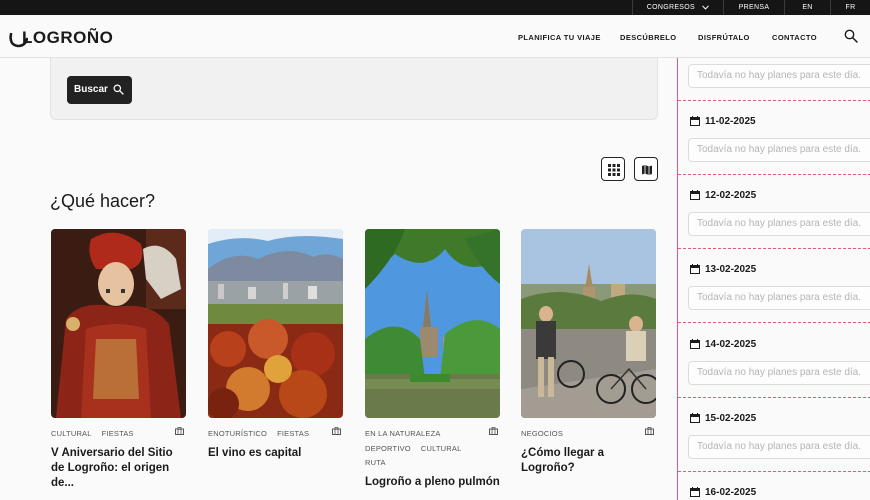 This screenshot has height=500, width=870. Describe the element at coordinates (103, 201) in the screenshot. I see `section-title: ¿Qué hacer?` at that location.